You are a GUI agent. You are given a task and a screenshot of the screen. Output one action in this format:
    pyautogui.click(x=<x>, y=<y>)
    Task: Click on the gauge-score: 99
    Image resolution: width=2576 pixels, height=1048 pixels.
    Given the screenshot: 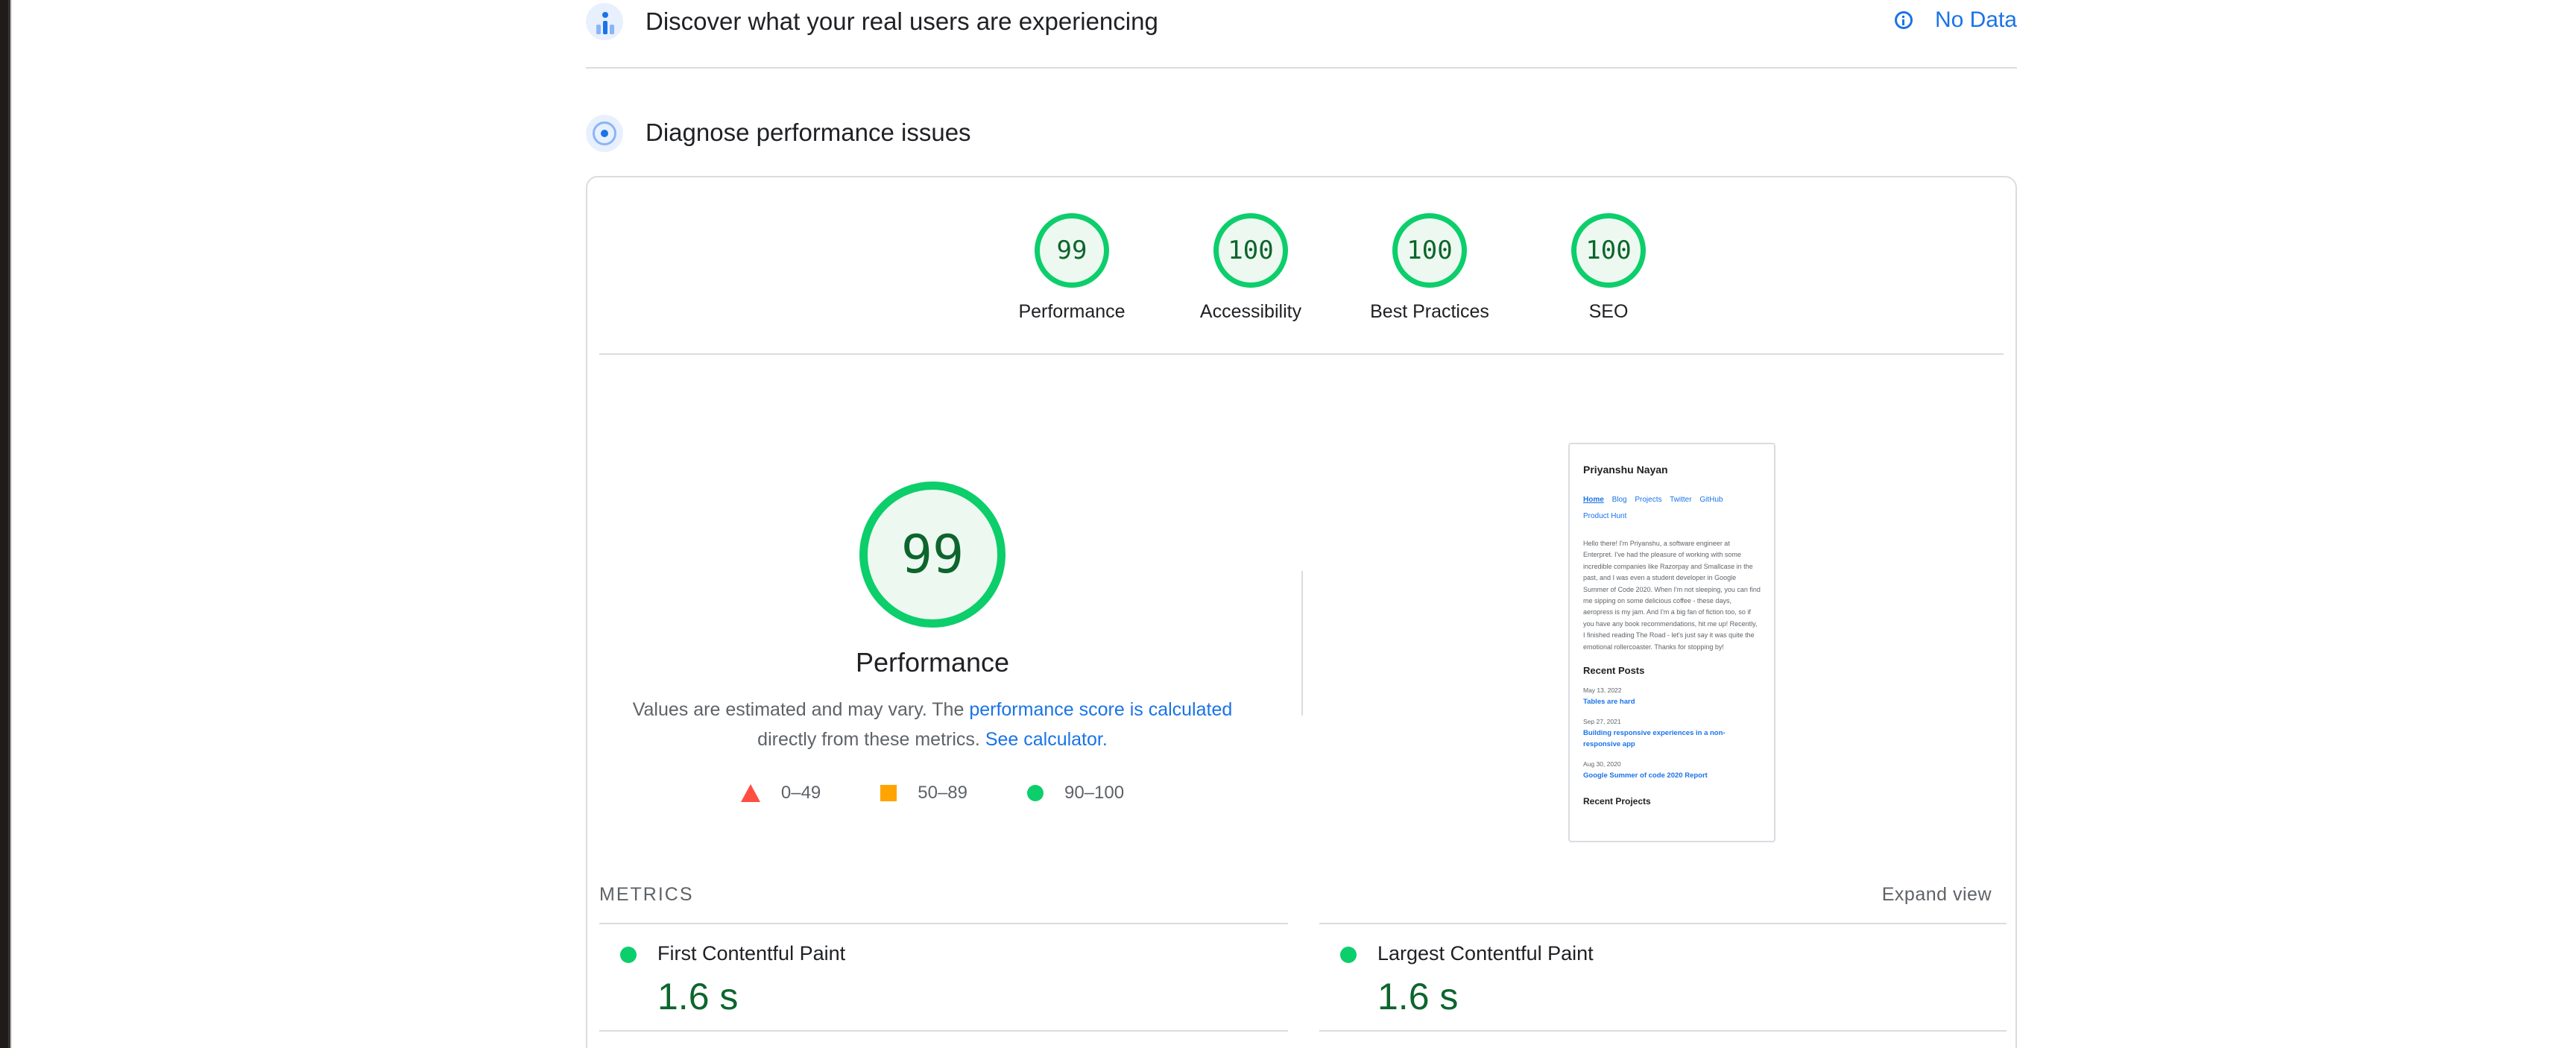 What is the action you would take?
    pyautogui.click(x=1072, y=250)
    